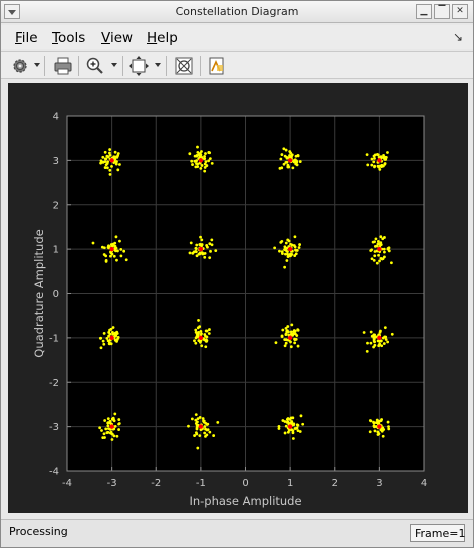  I want to click on minimize-button: ▁, so click(424, 11).